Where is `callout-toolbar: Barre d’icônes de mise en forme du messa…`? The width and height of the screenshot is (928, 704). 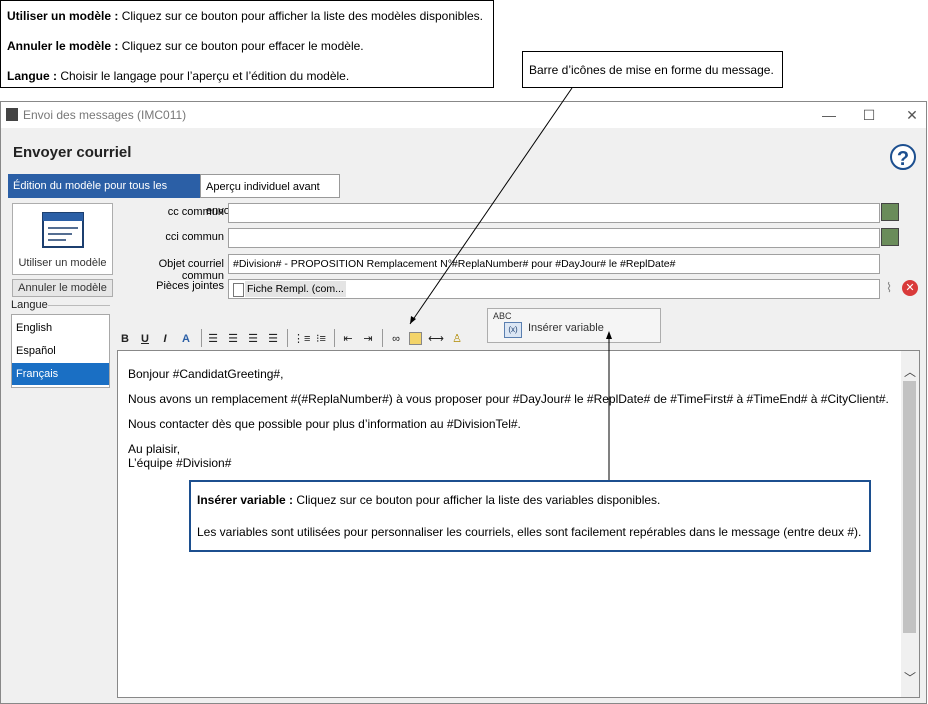 callout-toolbar: Barre d’icônes de mise en forme du messa… is located at coordinates (652, 69).